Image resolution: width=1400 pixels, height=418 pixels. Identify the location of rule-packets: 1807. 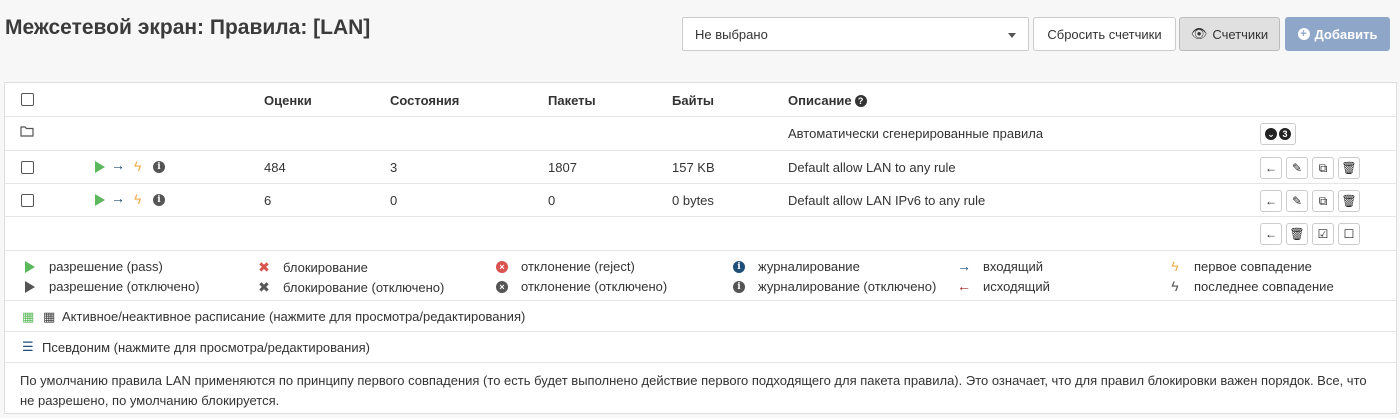
(562, 167).